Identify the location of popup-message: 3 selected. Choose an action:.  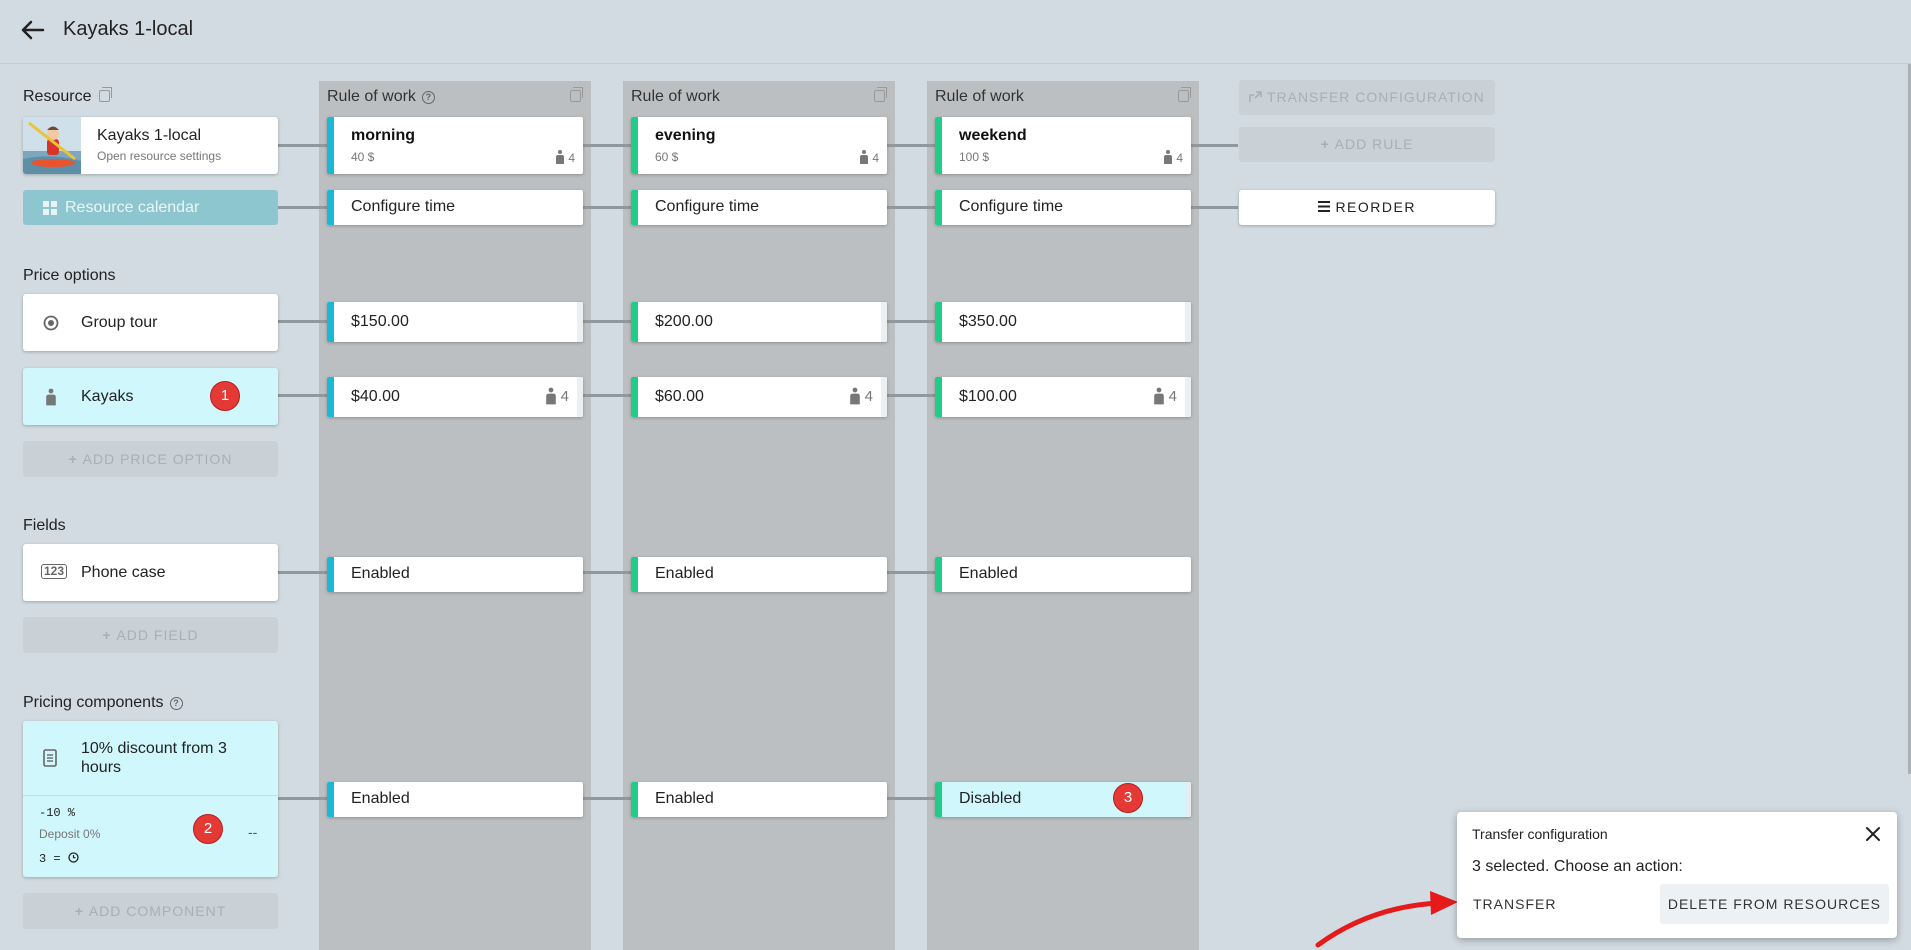
(1577, 866).